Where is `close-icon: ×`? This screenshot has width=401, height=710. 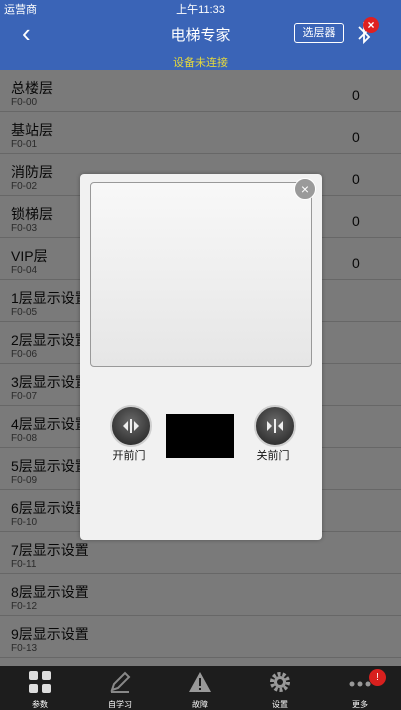 close-icon: × is located at coordinates (305, 189).